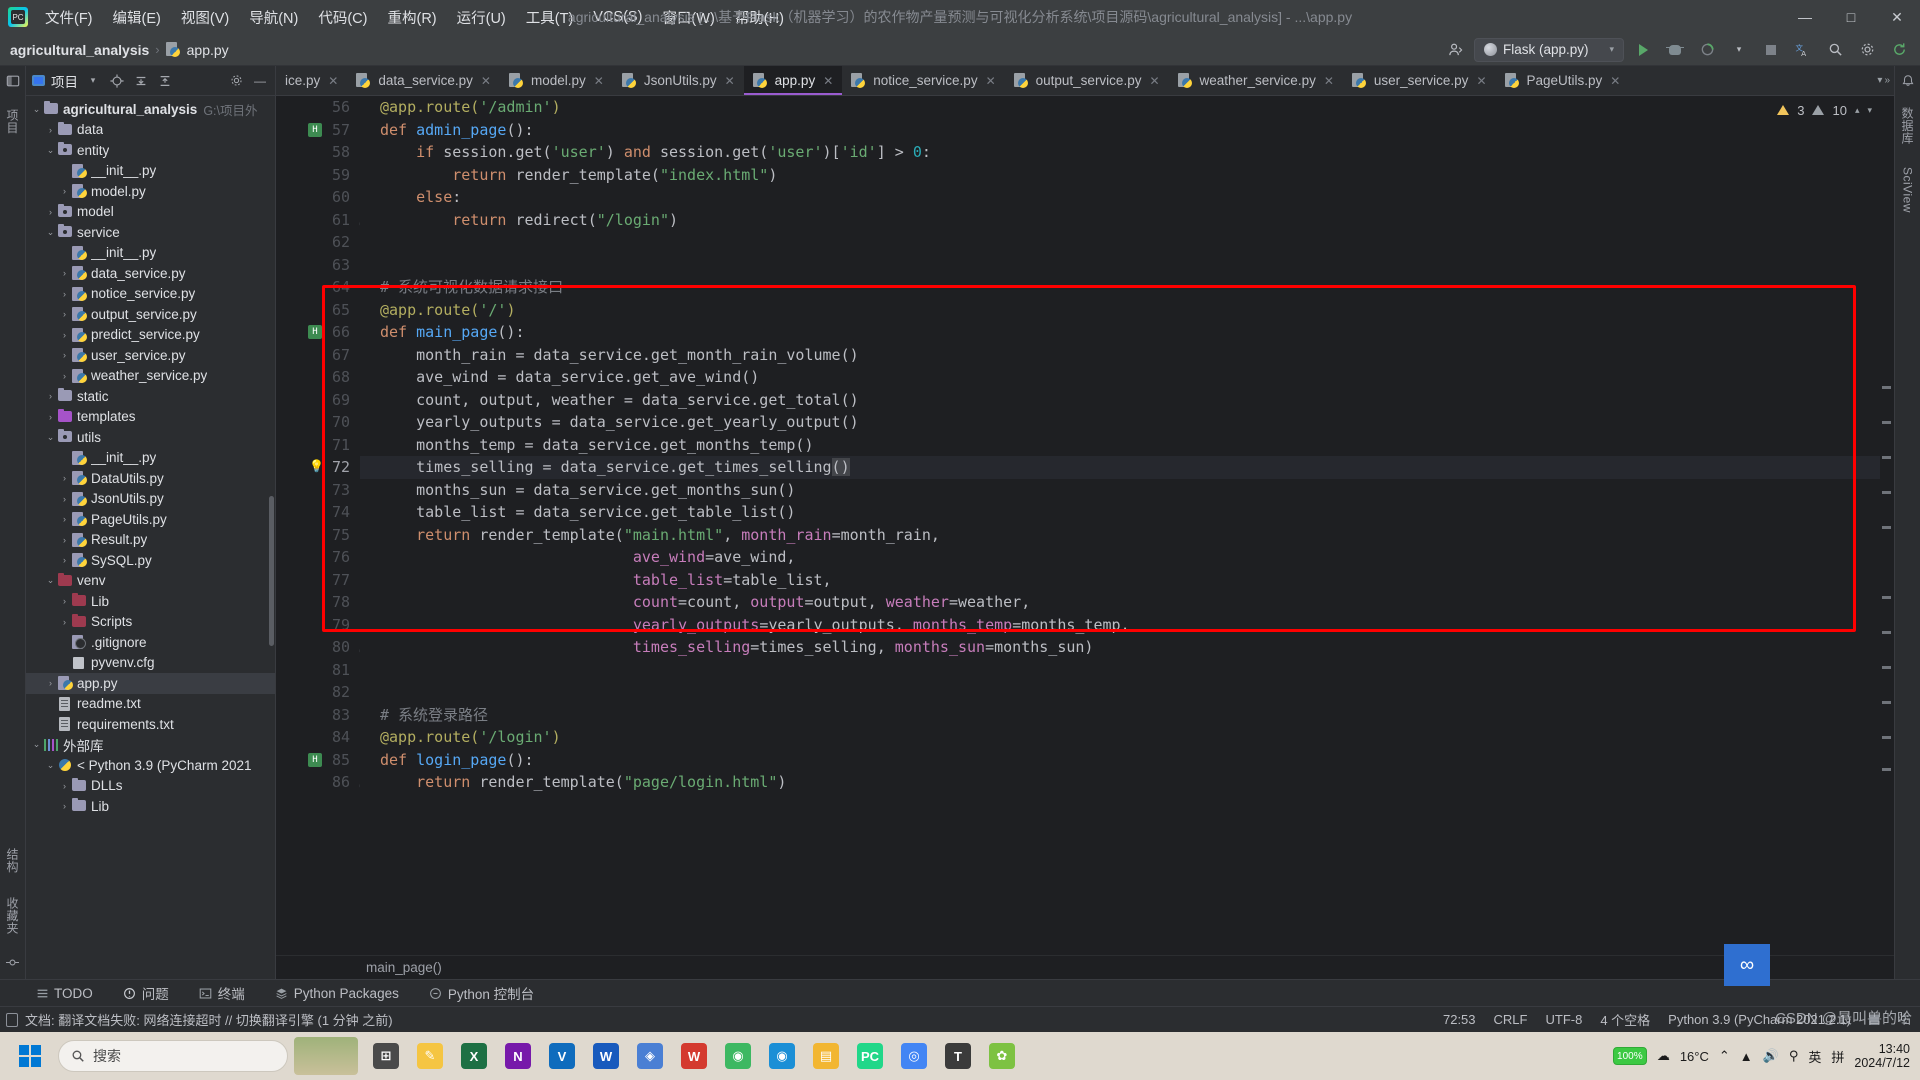 This screenshot has height=1080, width=1920. I want to click on start-button, so click(30, 1056).